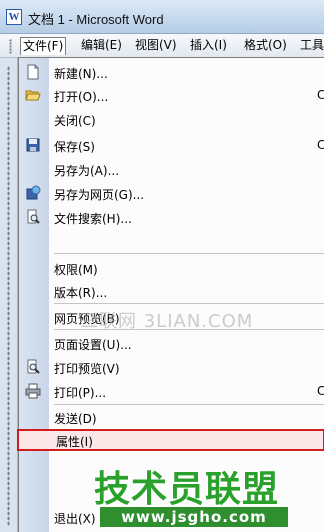  What do you see at coordinates (156, 46) in the screenshot?
I see `menu-view: 视图(V)` at bounding box center [156, 46].